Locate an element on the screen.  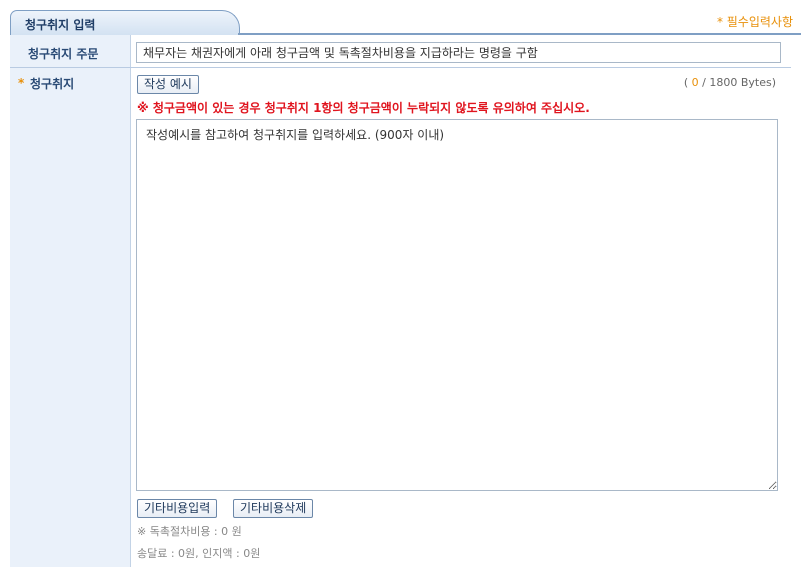
byte-counter: ( 0 / 1800 Bytes) is located at coordinates (729, 82).